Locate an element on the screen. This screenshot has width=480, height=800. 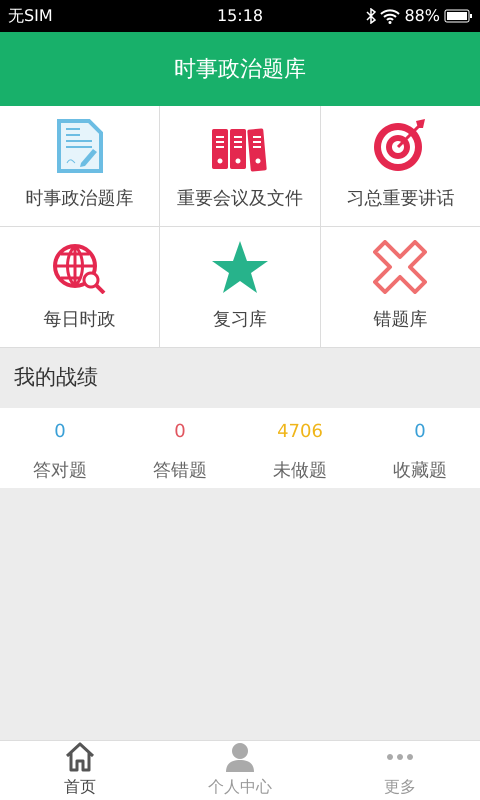
clock-text: 15:18 is located at coordinates (240, 16).